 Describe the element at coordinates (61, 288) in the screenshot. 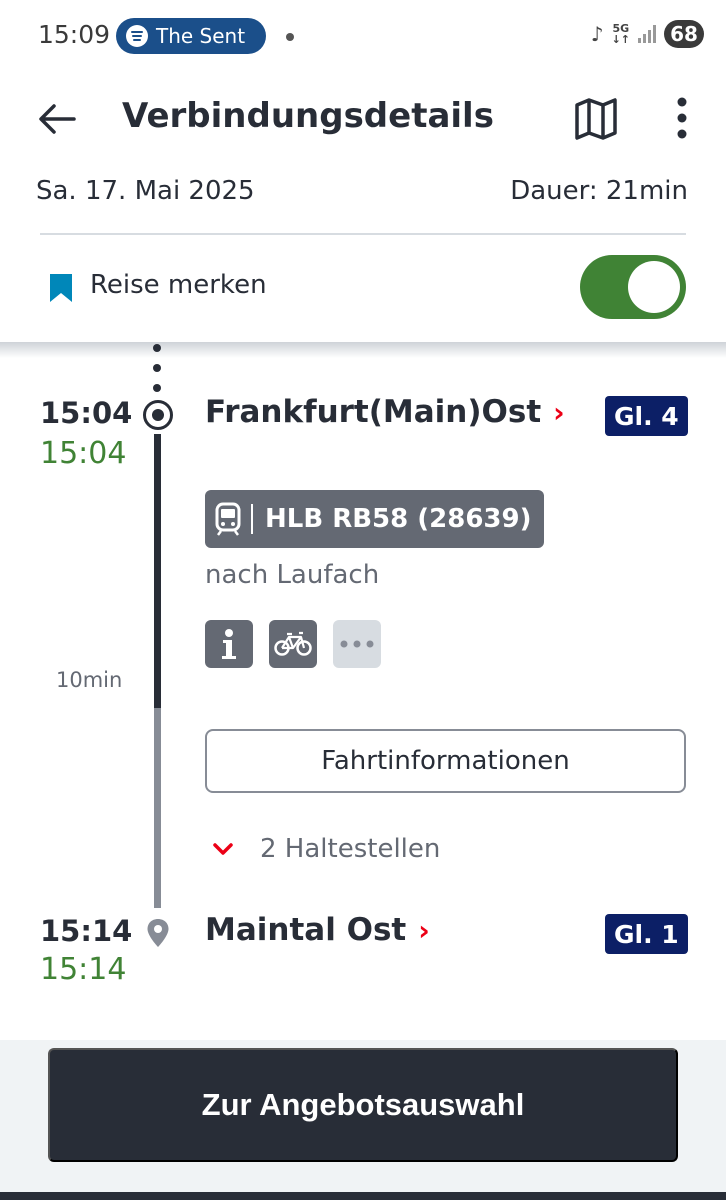

I see `bookmark-icon` at that location.